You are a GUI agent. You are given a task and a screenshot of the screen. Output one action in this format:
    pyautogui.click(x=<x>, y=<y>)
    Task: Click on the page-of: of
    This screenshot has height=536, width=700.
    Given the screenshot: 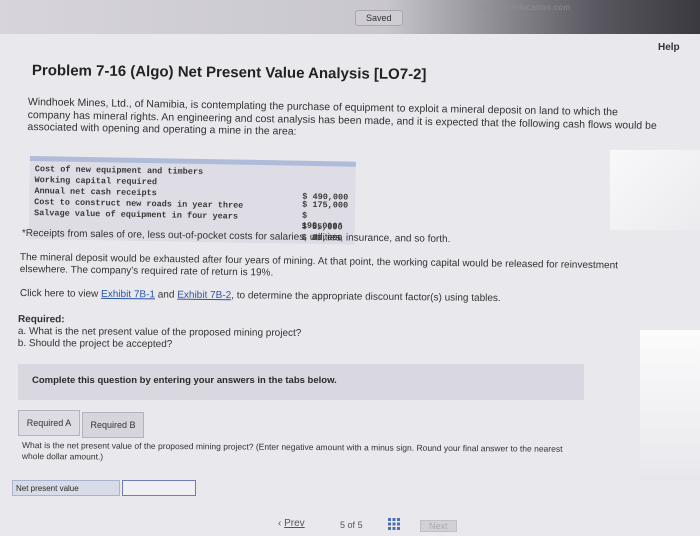 What is the action you would take?
    pyautogui.click(x=351, y=525)
    